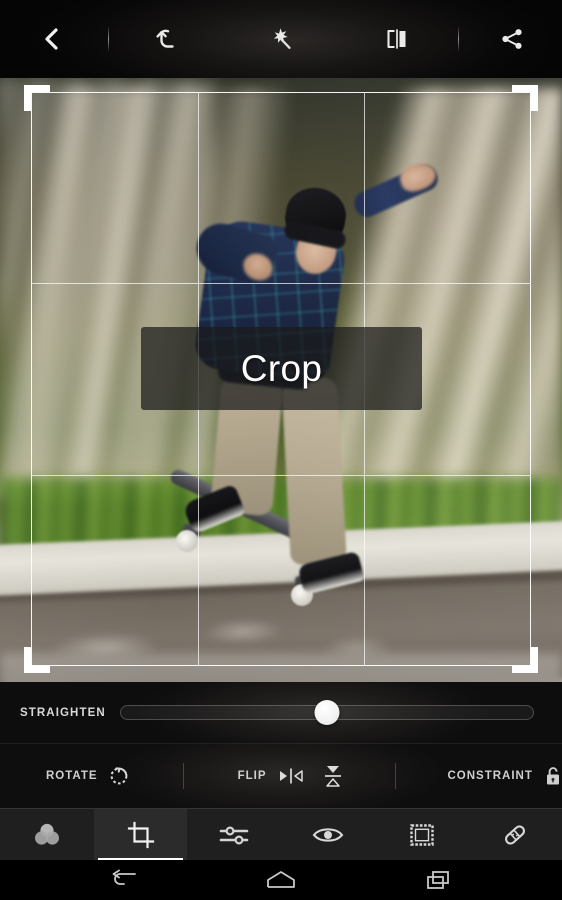  I want to click on eye-icon, so click(328, 834).